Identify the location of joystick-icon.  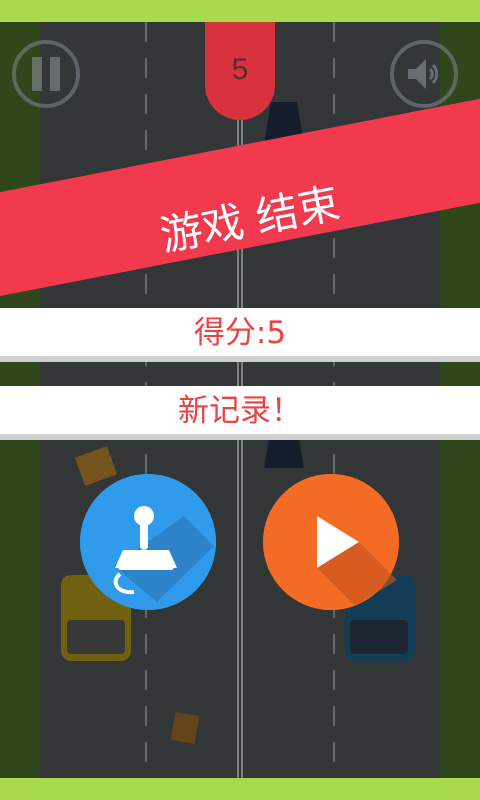
(148, 542).